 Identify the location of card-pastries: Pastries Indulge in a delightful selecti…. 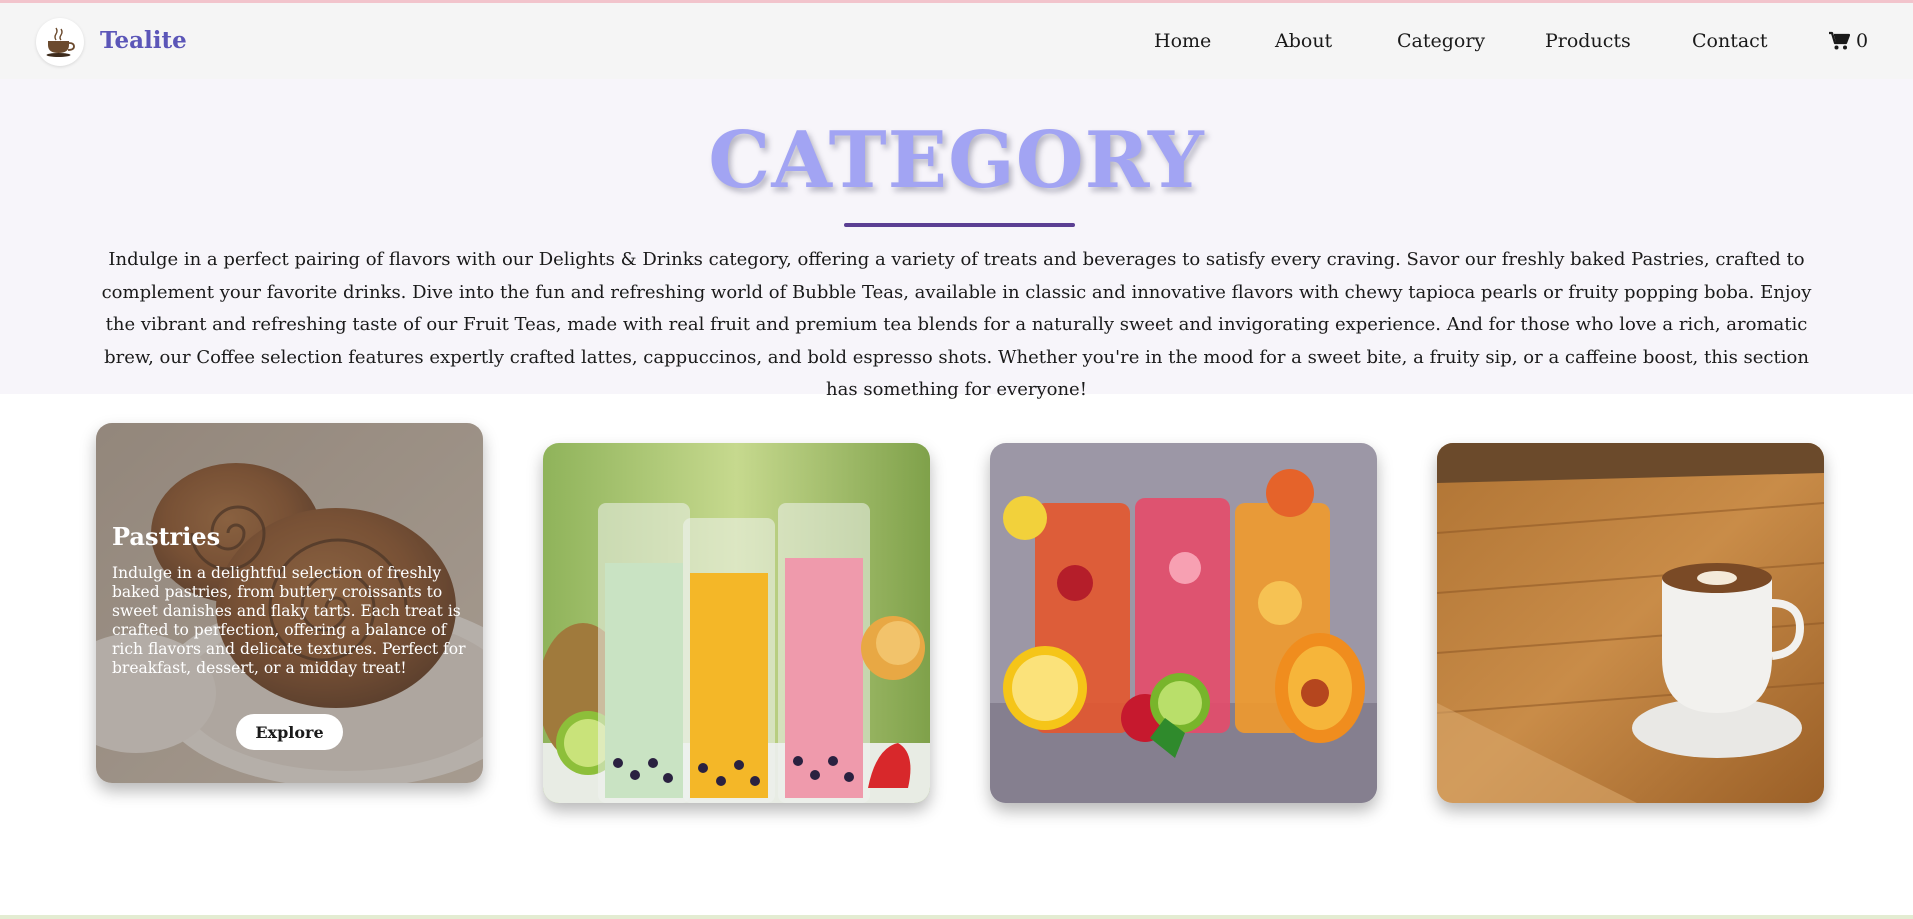
(289, 603).